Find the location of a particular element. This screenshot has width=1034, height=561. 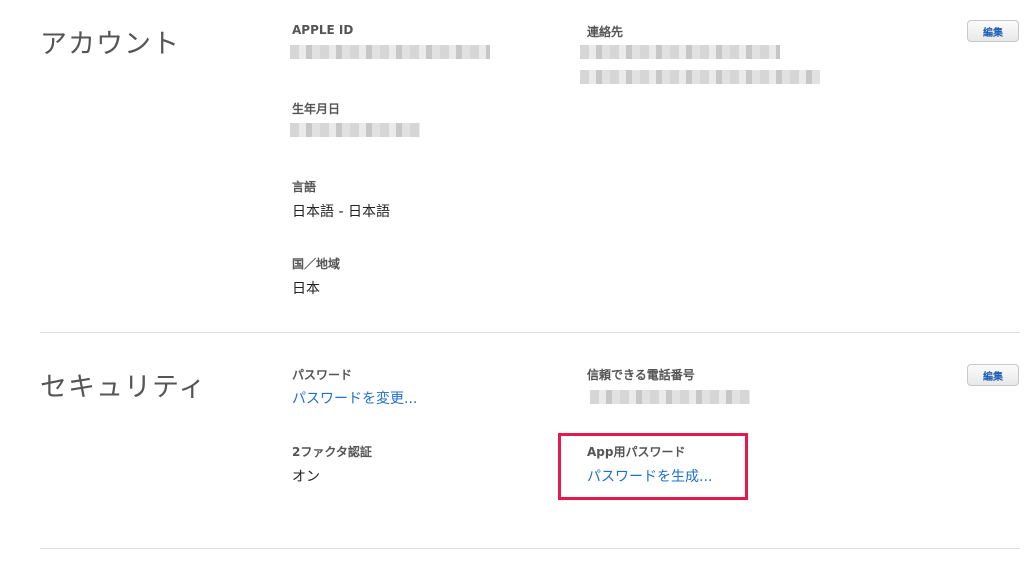

password-label: パスワード is located at coordinates (322, 375).